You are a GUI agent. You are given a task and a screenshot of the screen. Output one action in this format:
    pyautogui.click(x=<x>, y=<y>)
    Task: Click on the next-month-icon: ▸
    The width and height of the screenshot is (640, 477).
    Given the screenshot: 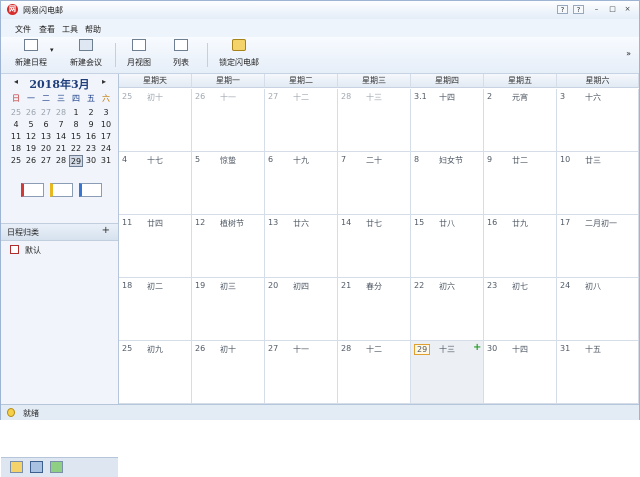 What is the action you would take?
    pyautogui.click(x=104, y=81)
    